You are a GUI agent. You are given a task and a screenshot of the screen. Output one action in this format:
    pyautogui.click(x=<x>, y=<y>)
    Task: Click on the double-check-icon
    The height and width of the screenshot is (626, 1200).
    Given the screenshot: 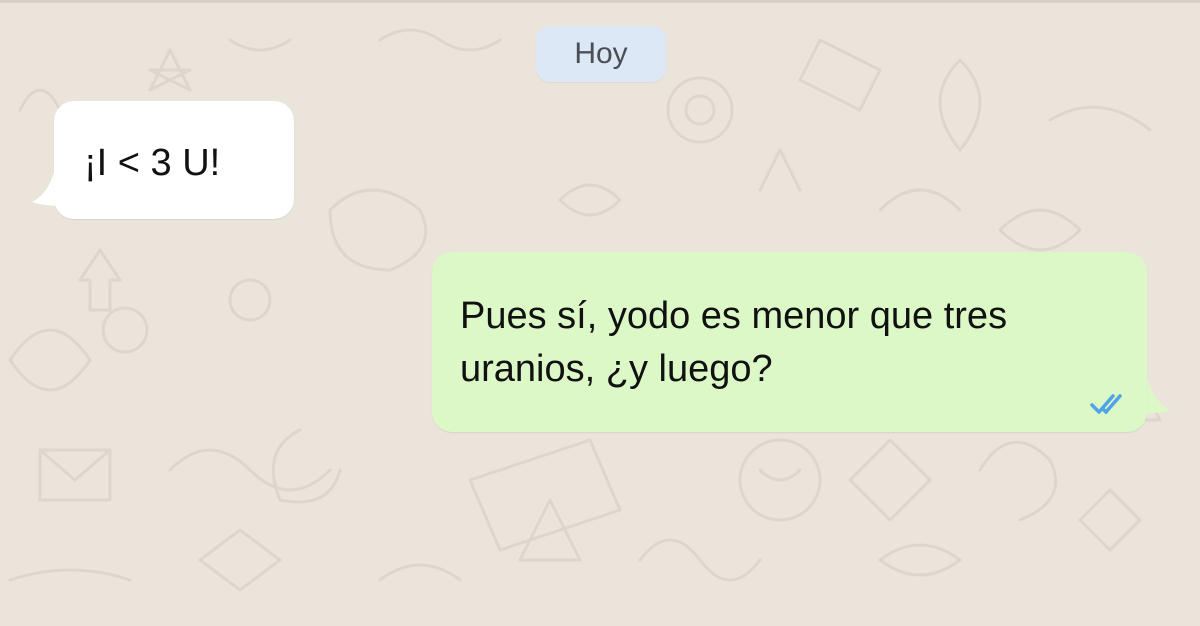 What is the action you would take?
    pyautogui.click(x=1106, y=404)
    